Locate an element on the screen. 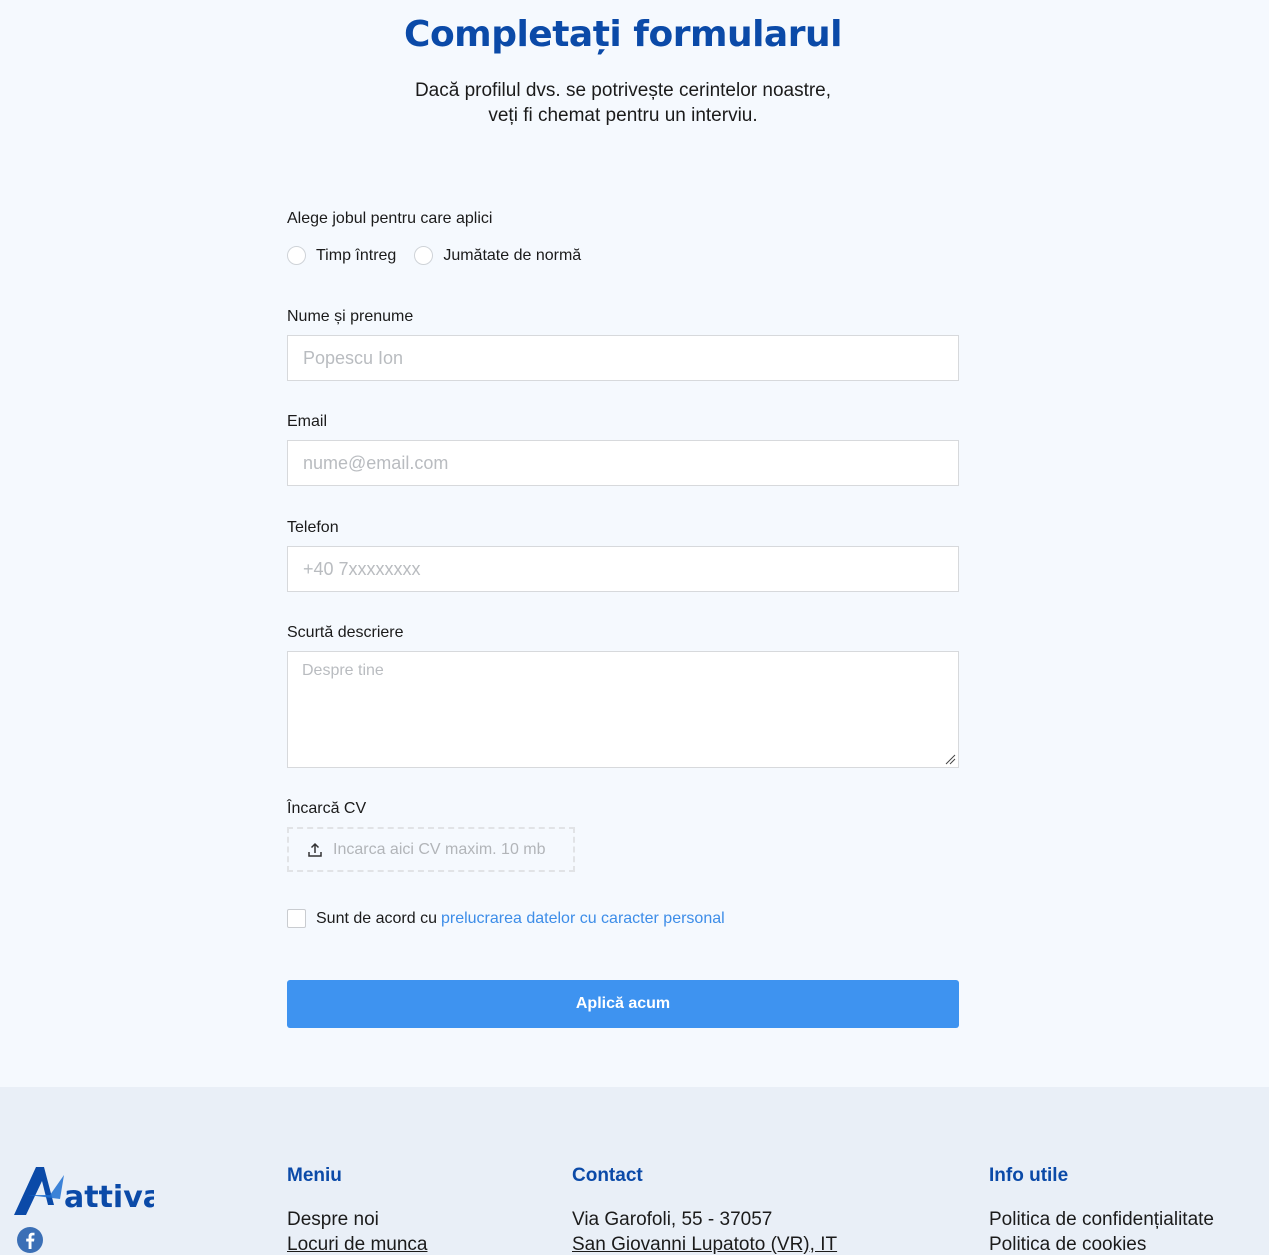 The width and height of the screenshot is (1269, 1255). footer-menu-heading: Meniu is located at coordinates (314, 1175).